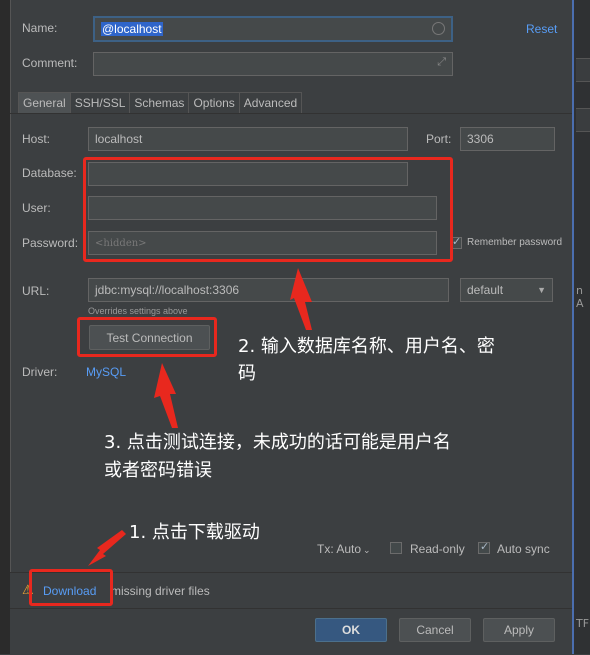 This screenshot has width=590, height=655. What do you see at coordinates (366, 346) in the screenshot?
I see `annotation-step2-line1: 2. 输入数据库名称、用户名、密` at bounding box center [366, 346].